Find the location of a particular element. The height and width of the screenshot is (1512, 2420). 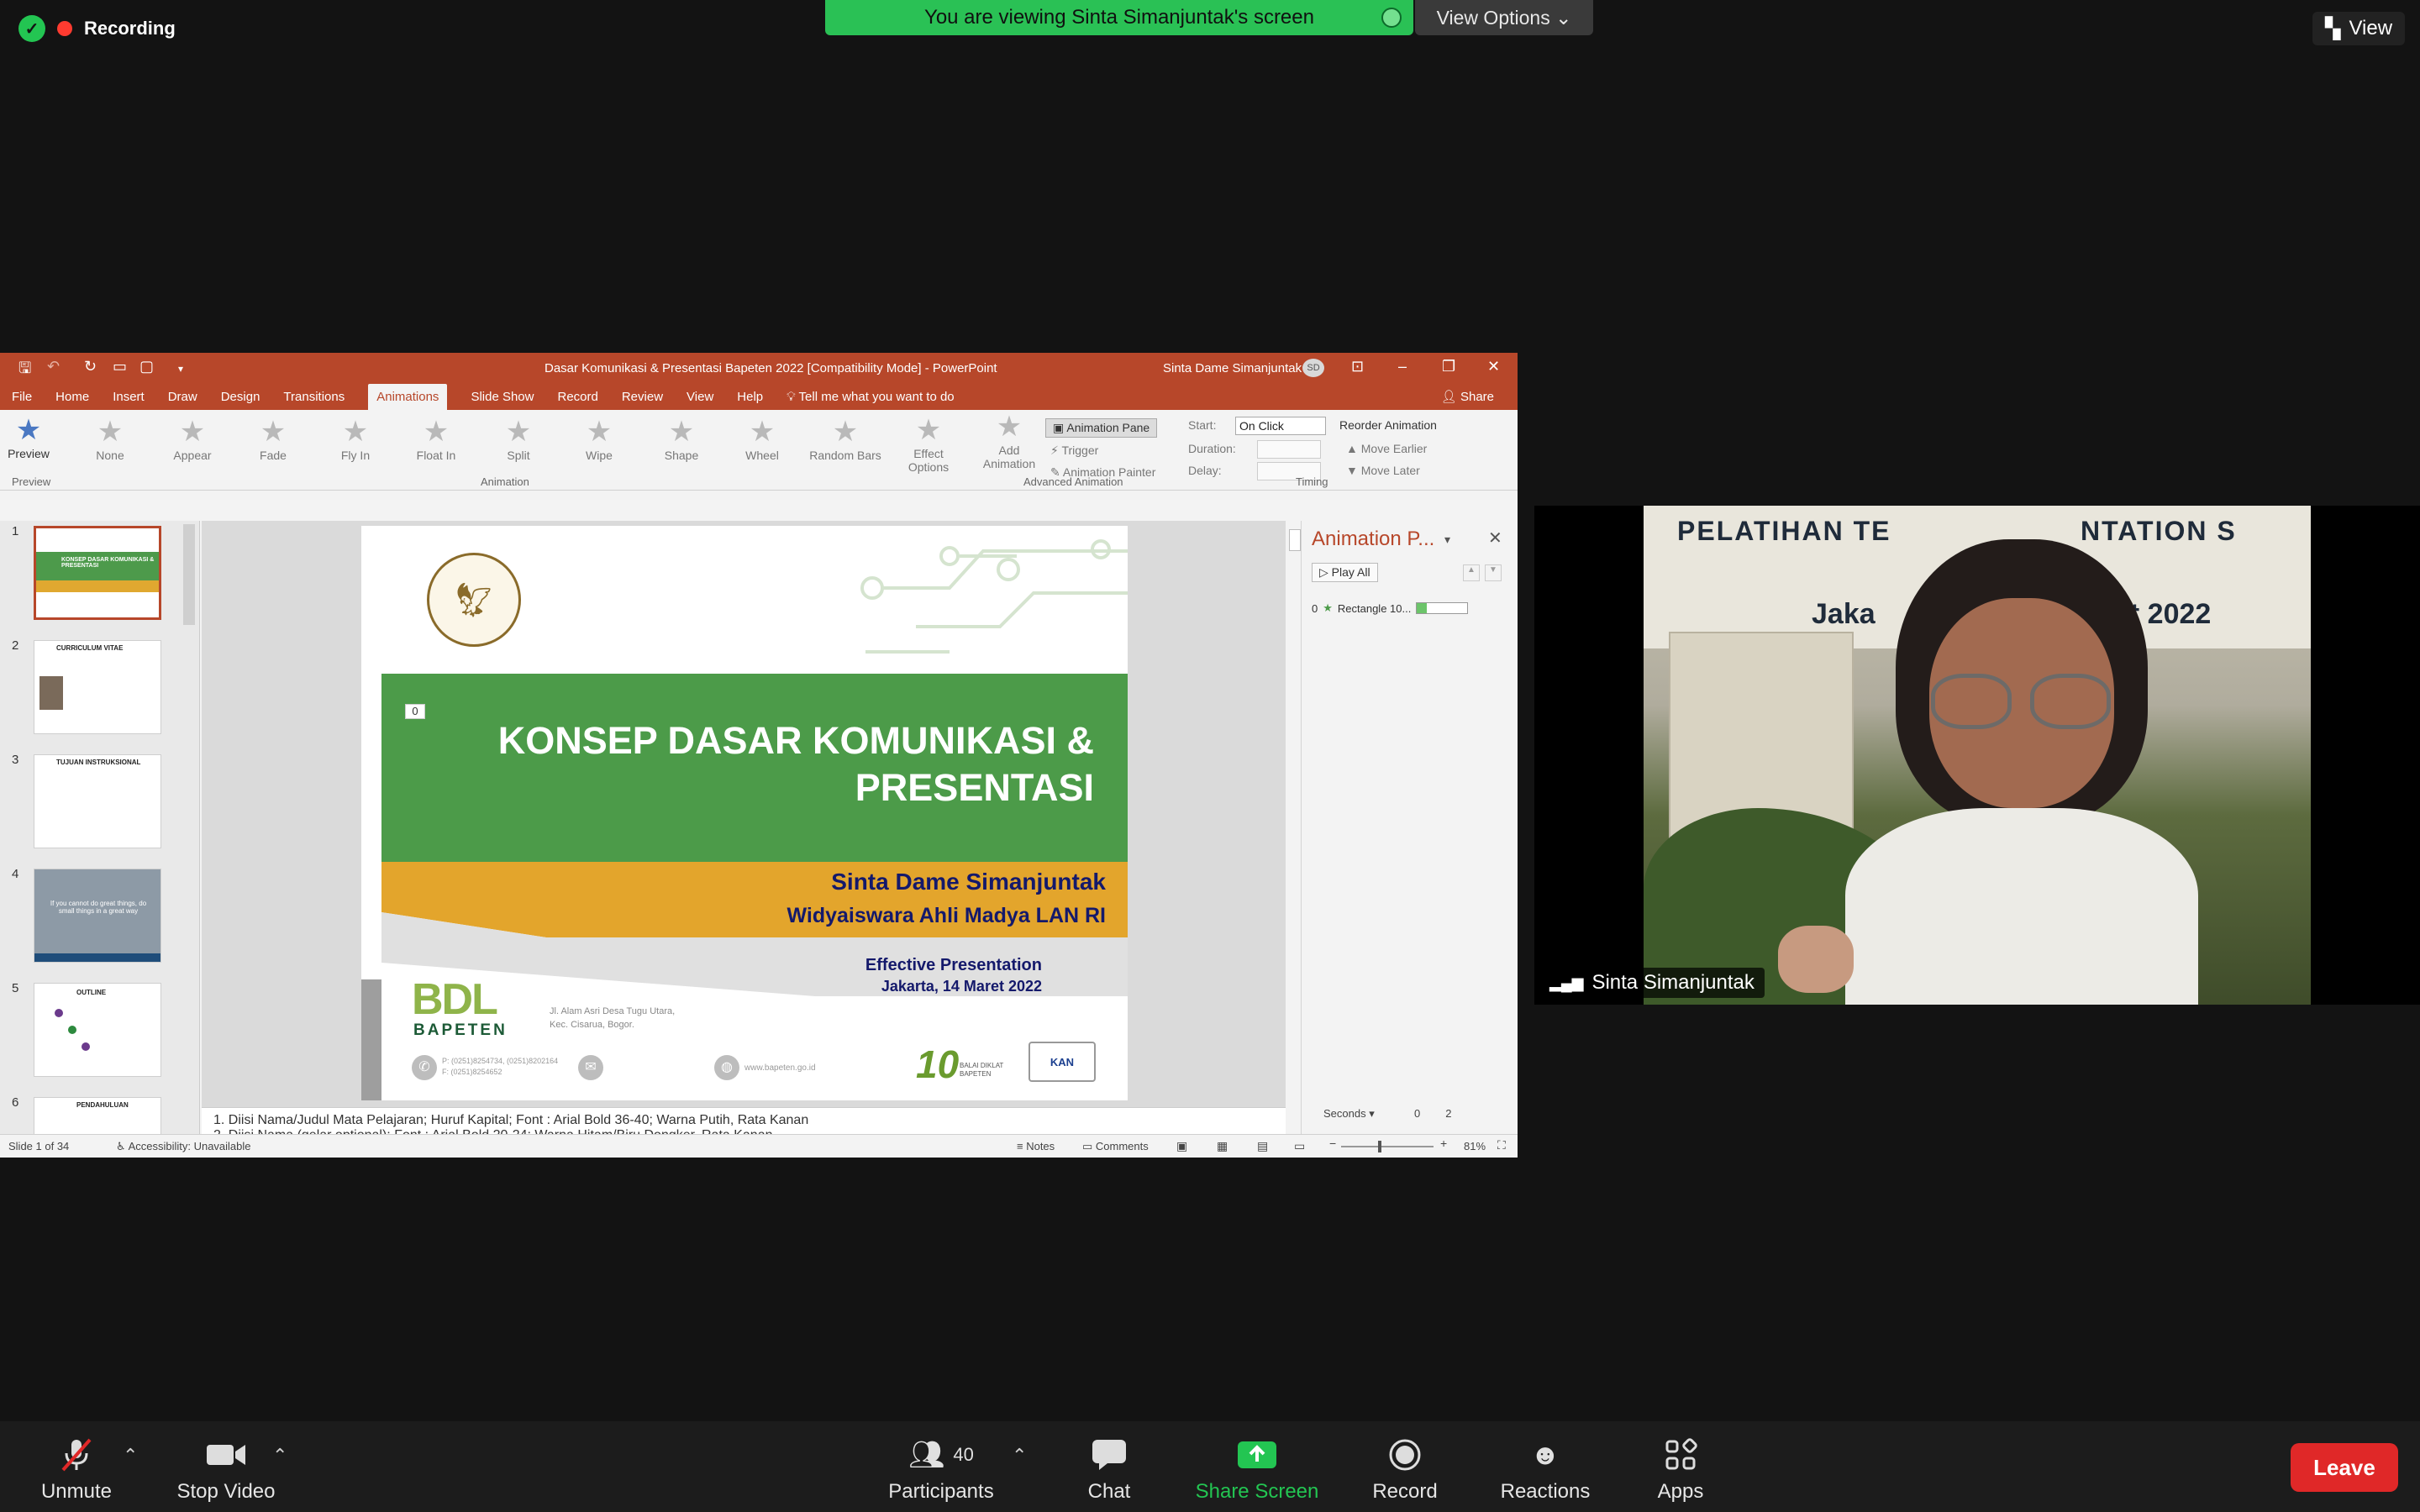

trigger-button: ⚡︎ Trigger is located at coordinates (1074, 451).